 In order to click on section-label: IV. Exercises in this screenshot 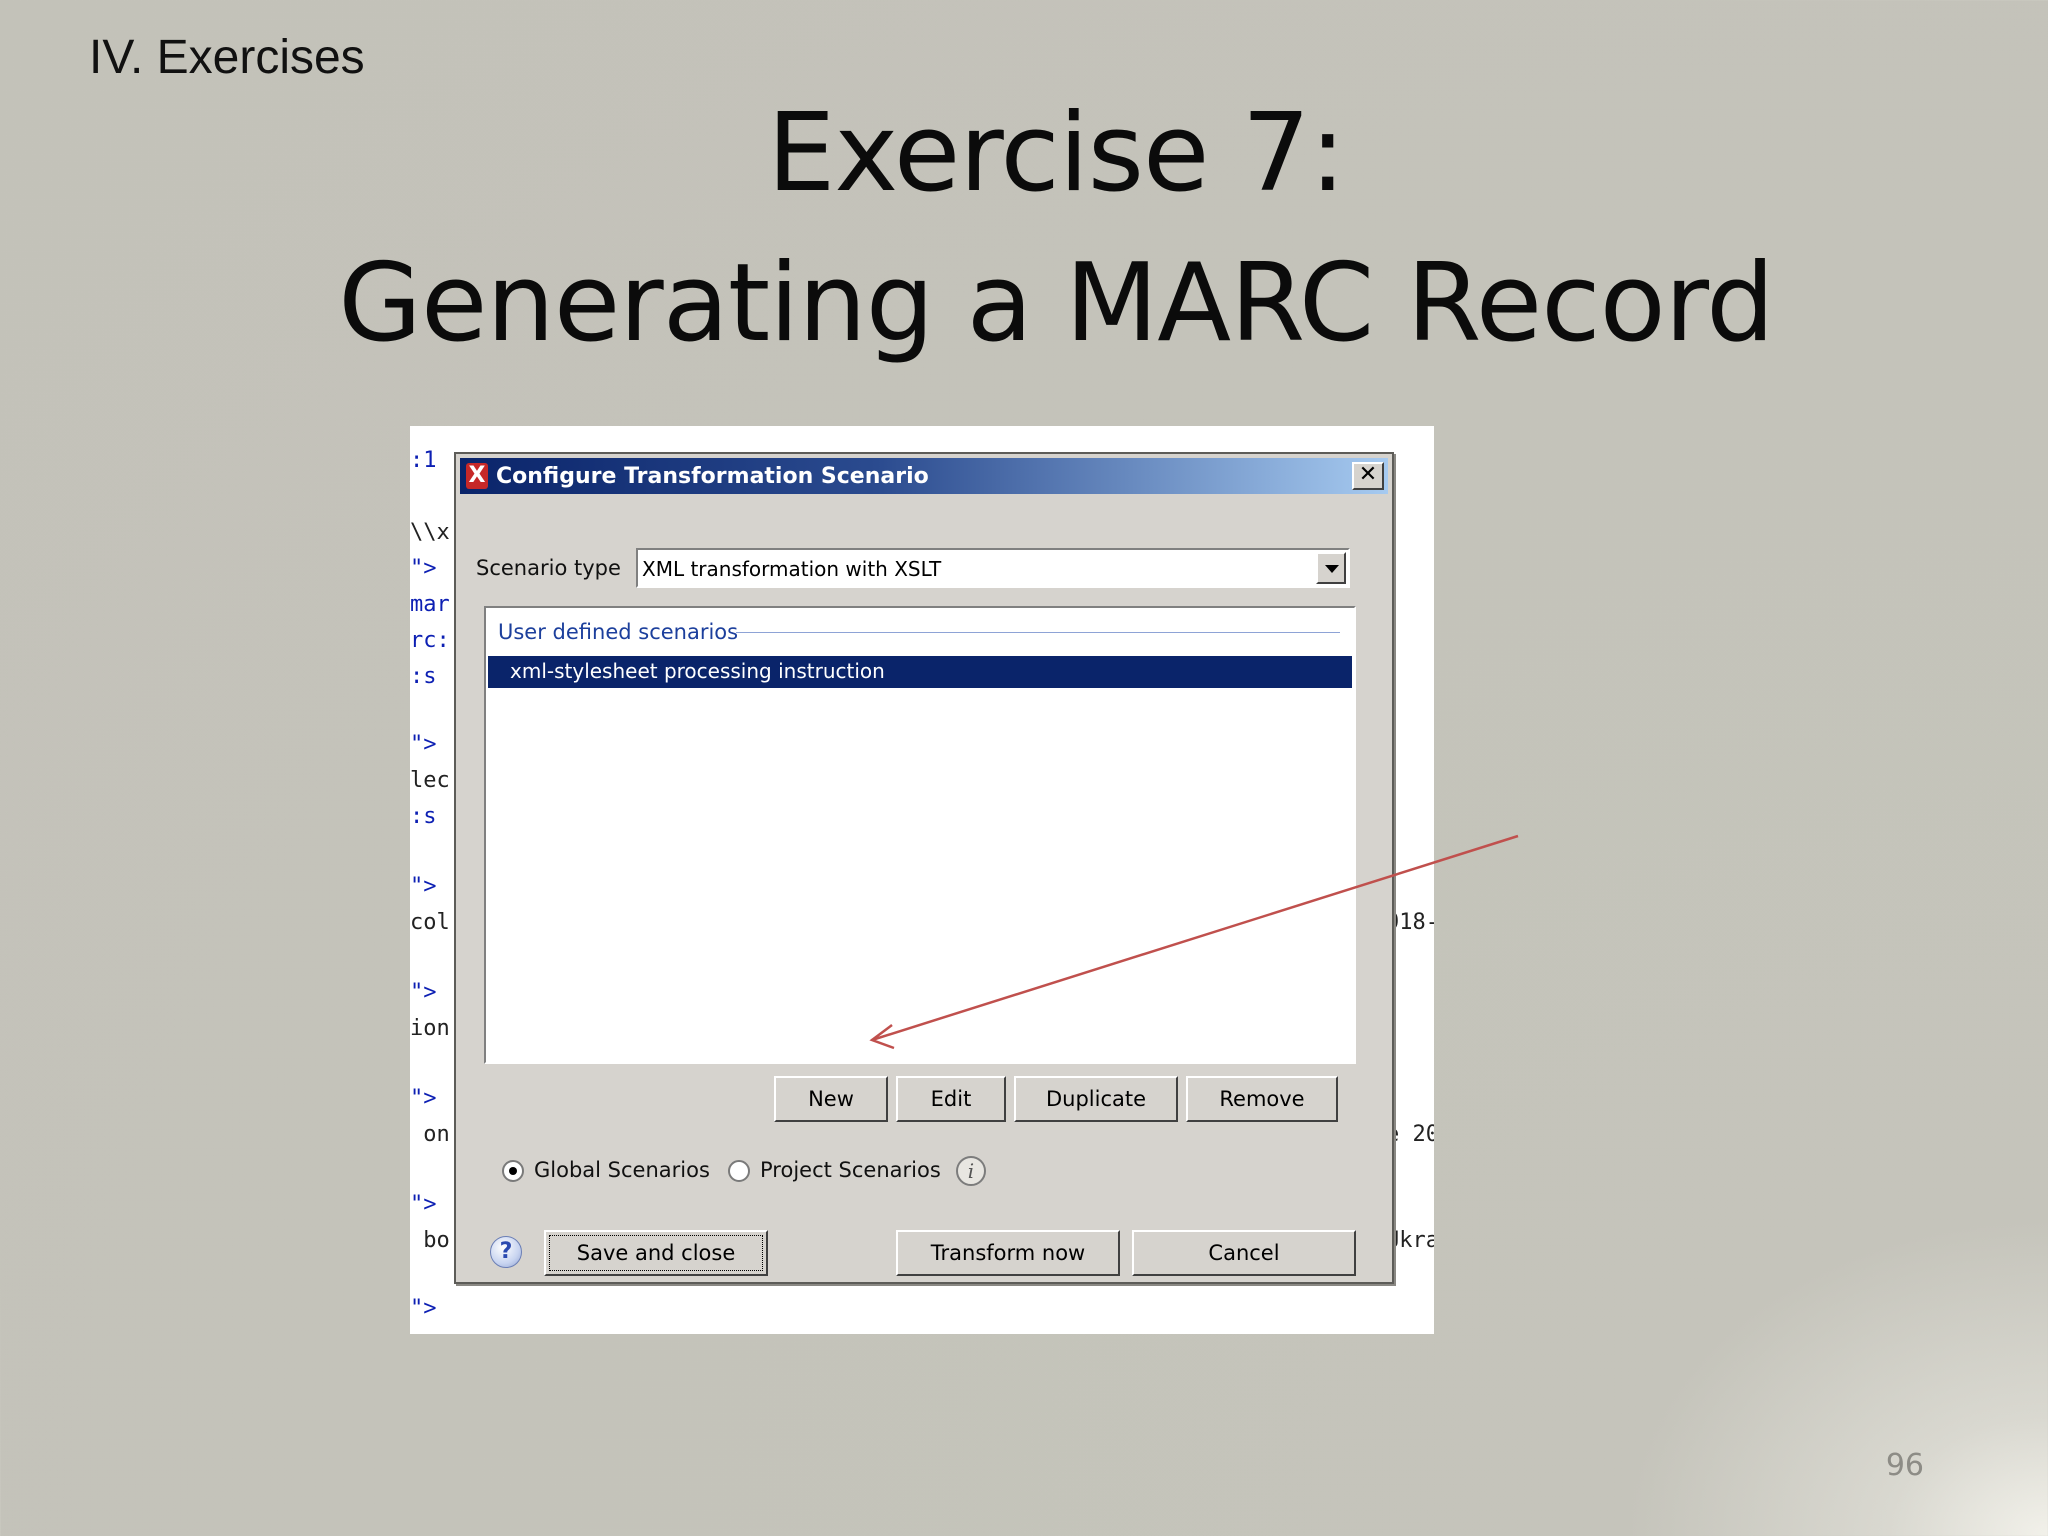, I will do `click(227, 57)`.